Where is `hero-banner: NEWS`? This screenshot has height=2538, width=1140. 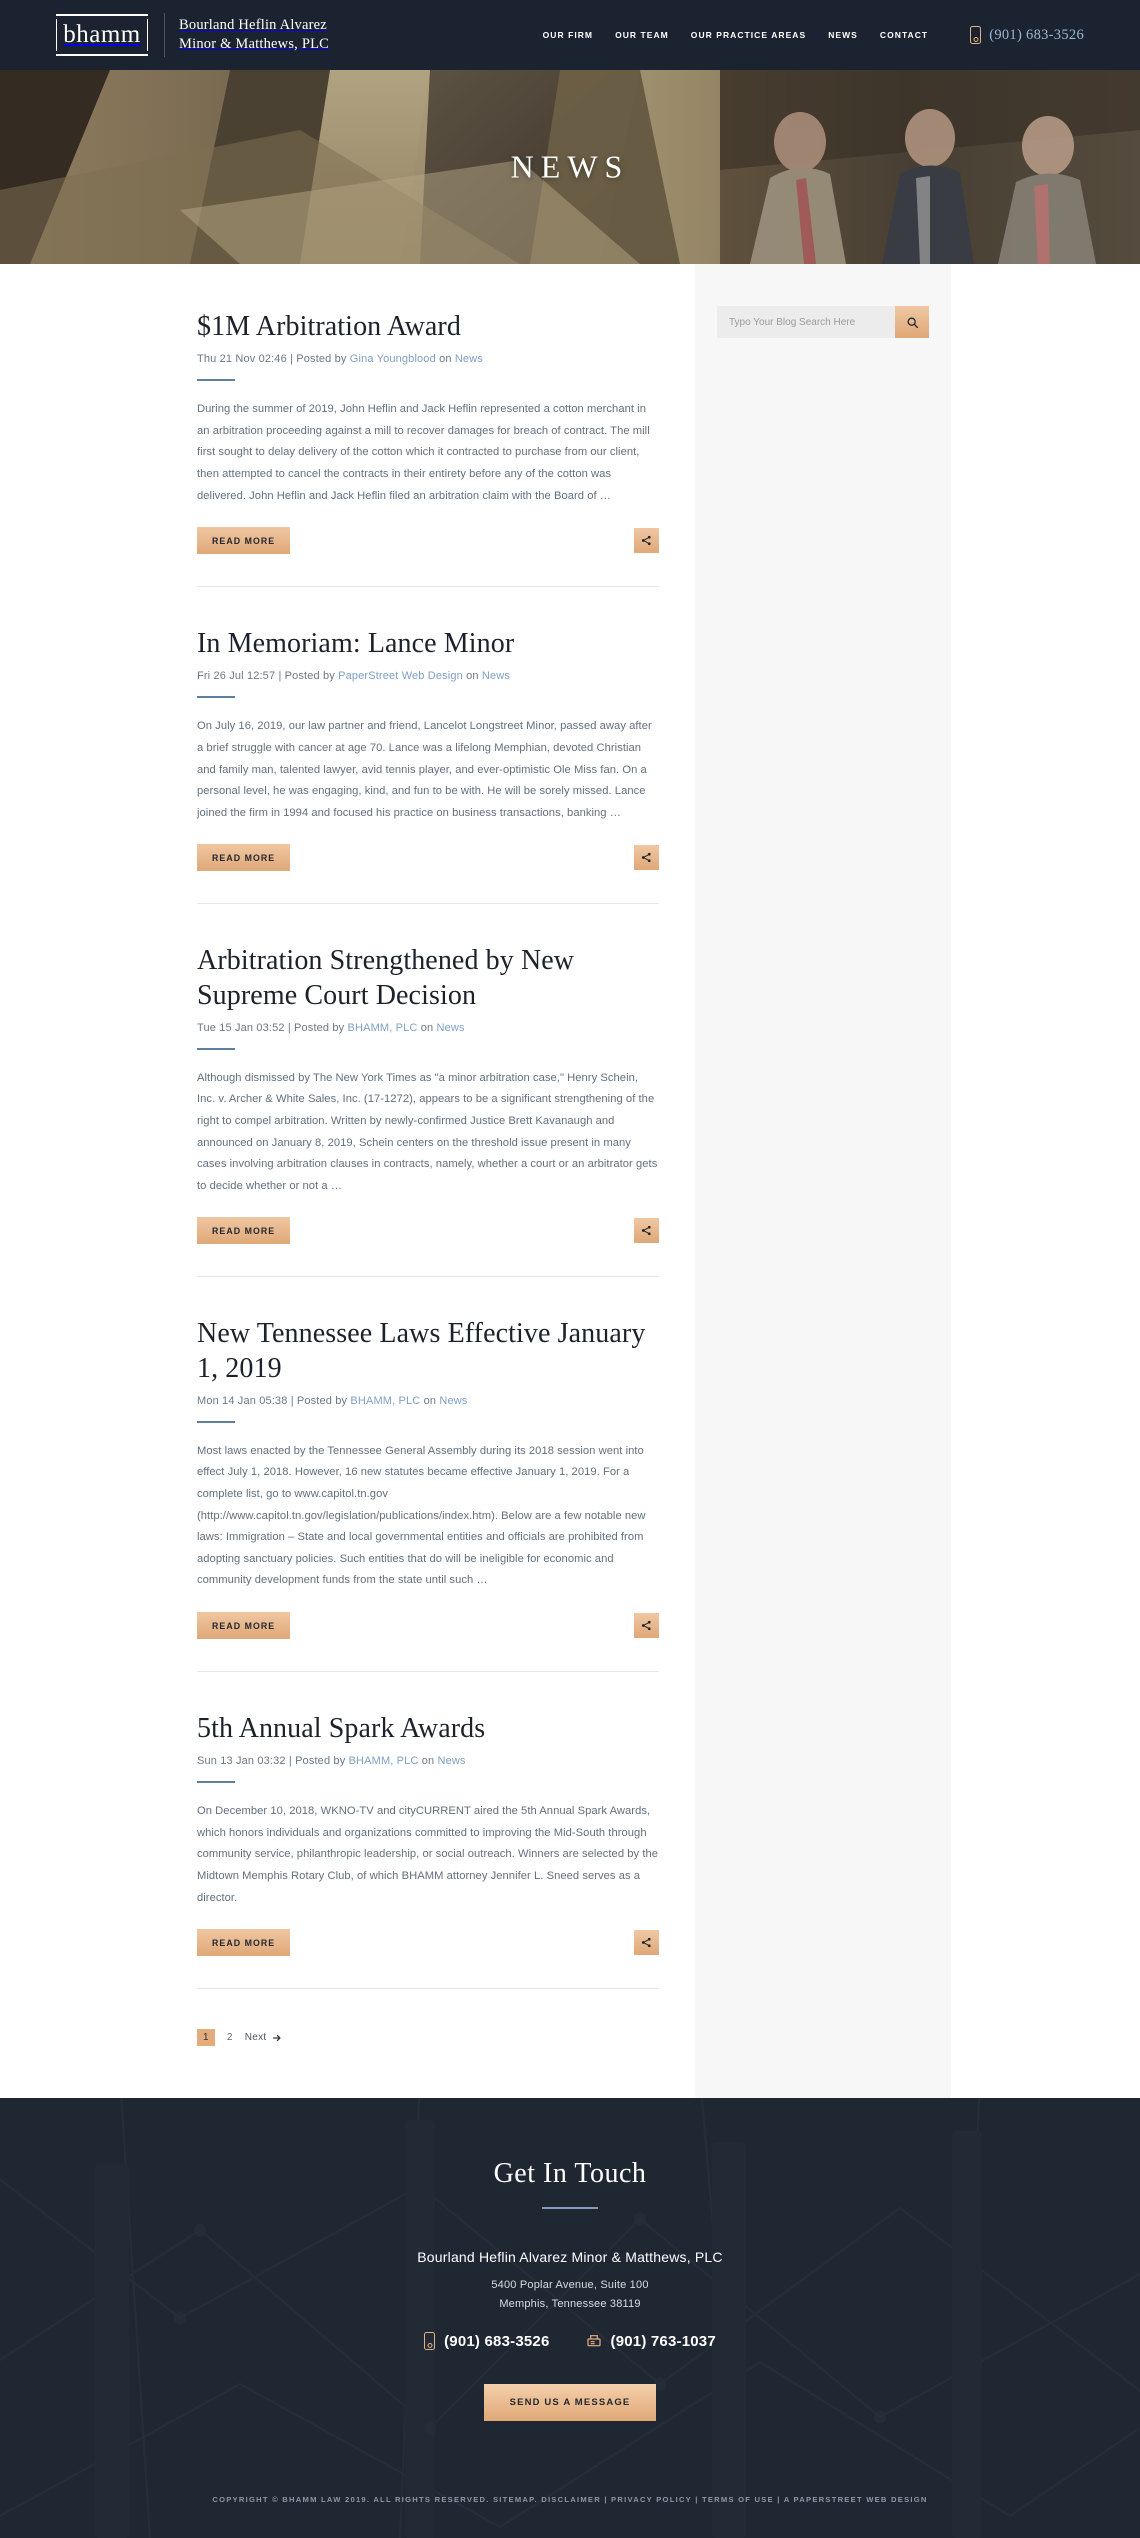
hero-banner: NEWS is located at coordinates (570, 167).